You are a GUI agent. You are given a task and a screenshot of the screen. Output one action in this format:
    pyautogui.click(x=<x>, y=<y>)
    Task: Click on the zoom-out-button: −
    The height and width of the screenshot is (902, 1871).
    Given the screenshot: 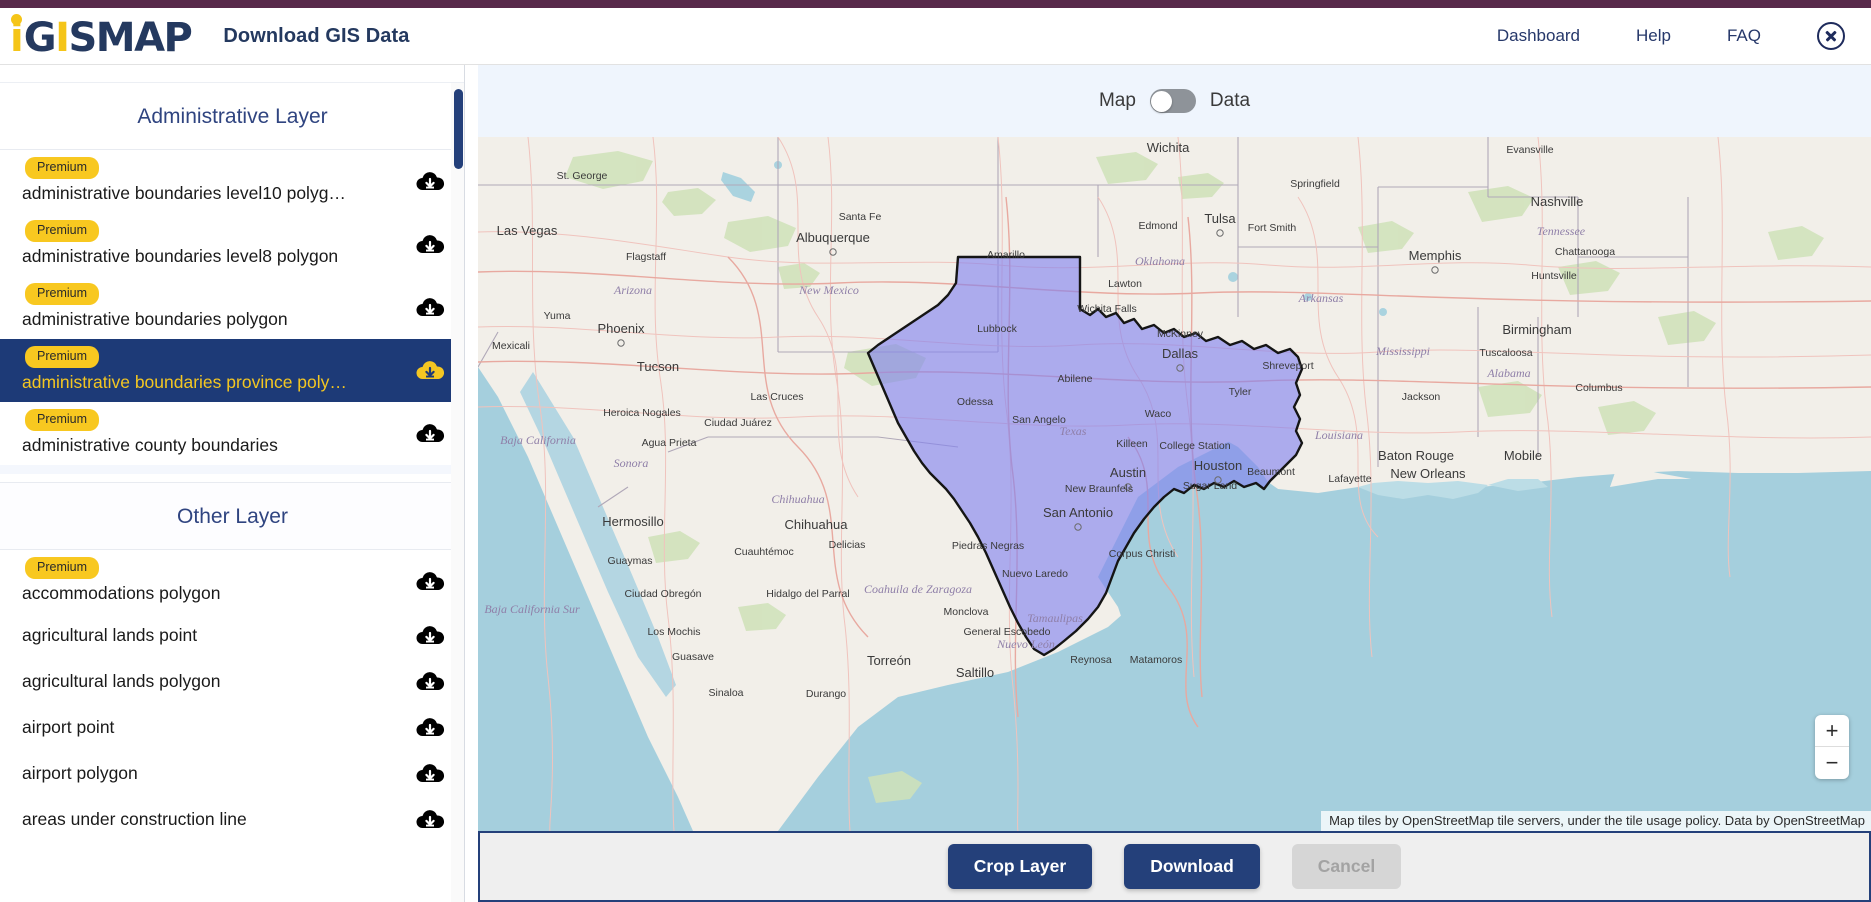 What is the action you would take?
    pyautogui.click(x=1832, y=763)
    